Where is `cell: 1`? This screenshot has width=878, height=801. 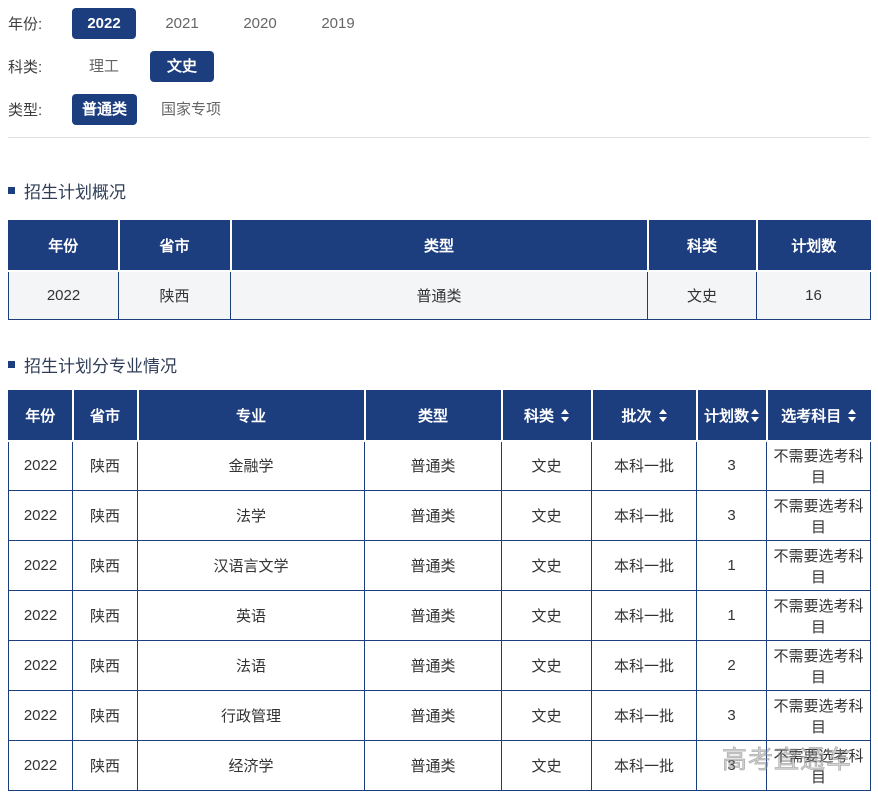 cell: 1 is located at coordinates (731, 615).